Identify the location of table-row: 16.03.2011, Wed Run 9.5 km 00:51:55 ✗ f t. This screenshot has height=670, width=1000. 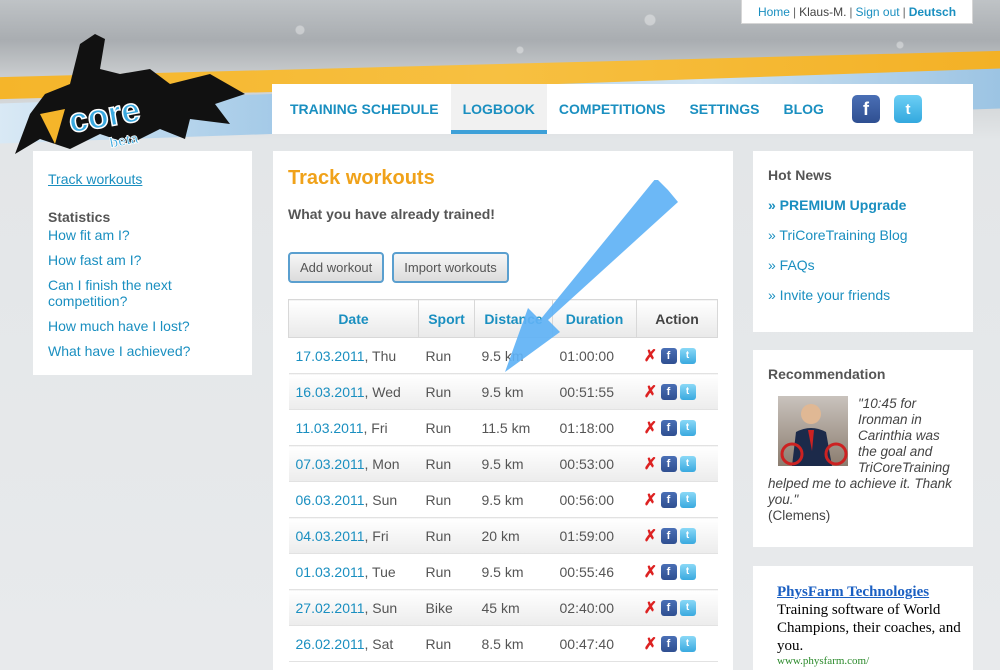
(503, 391).